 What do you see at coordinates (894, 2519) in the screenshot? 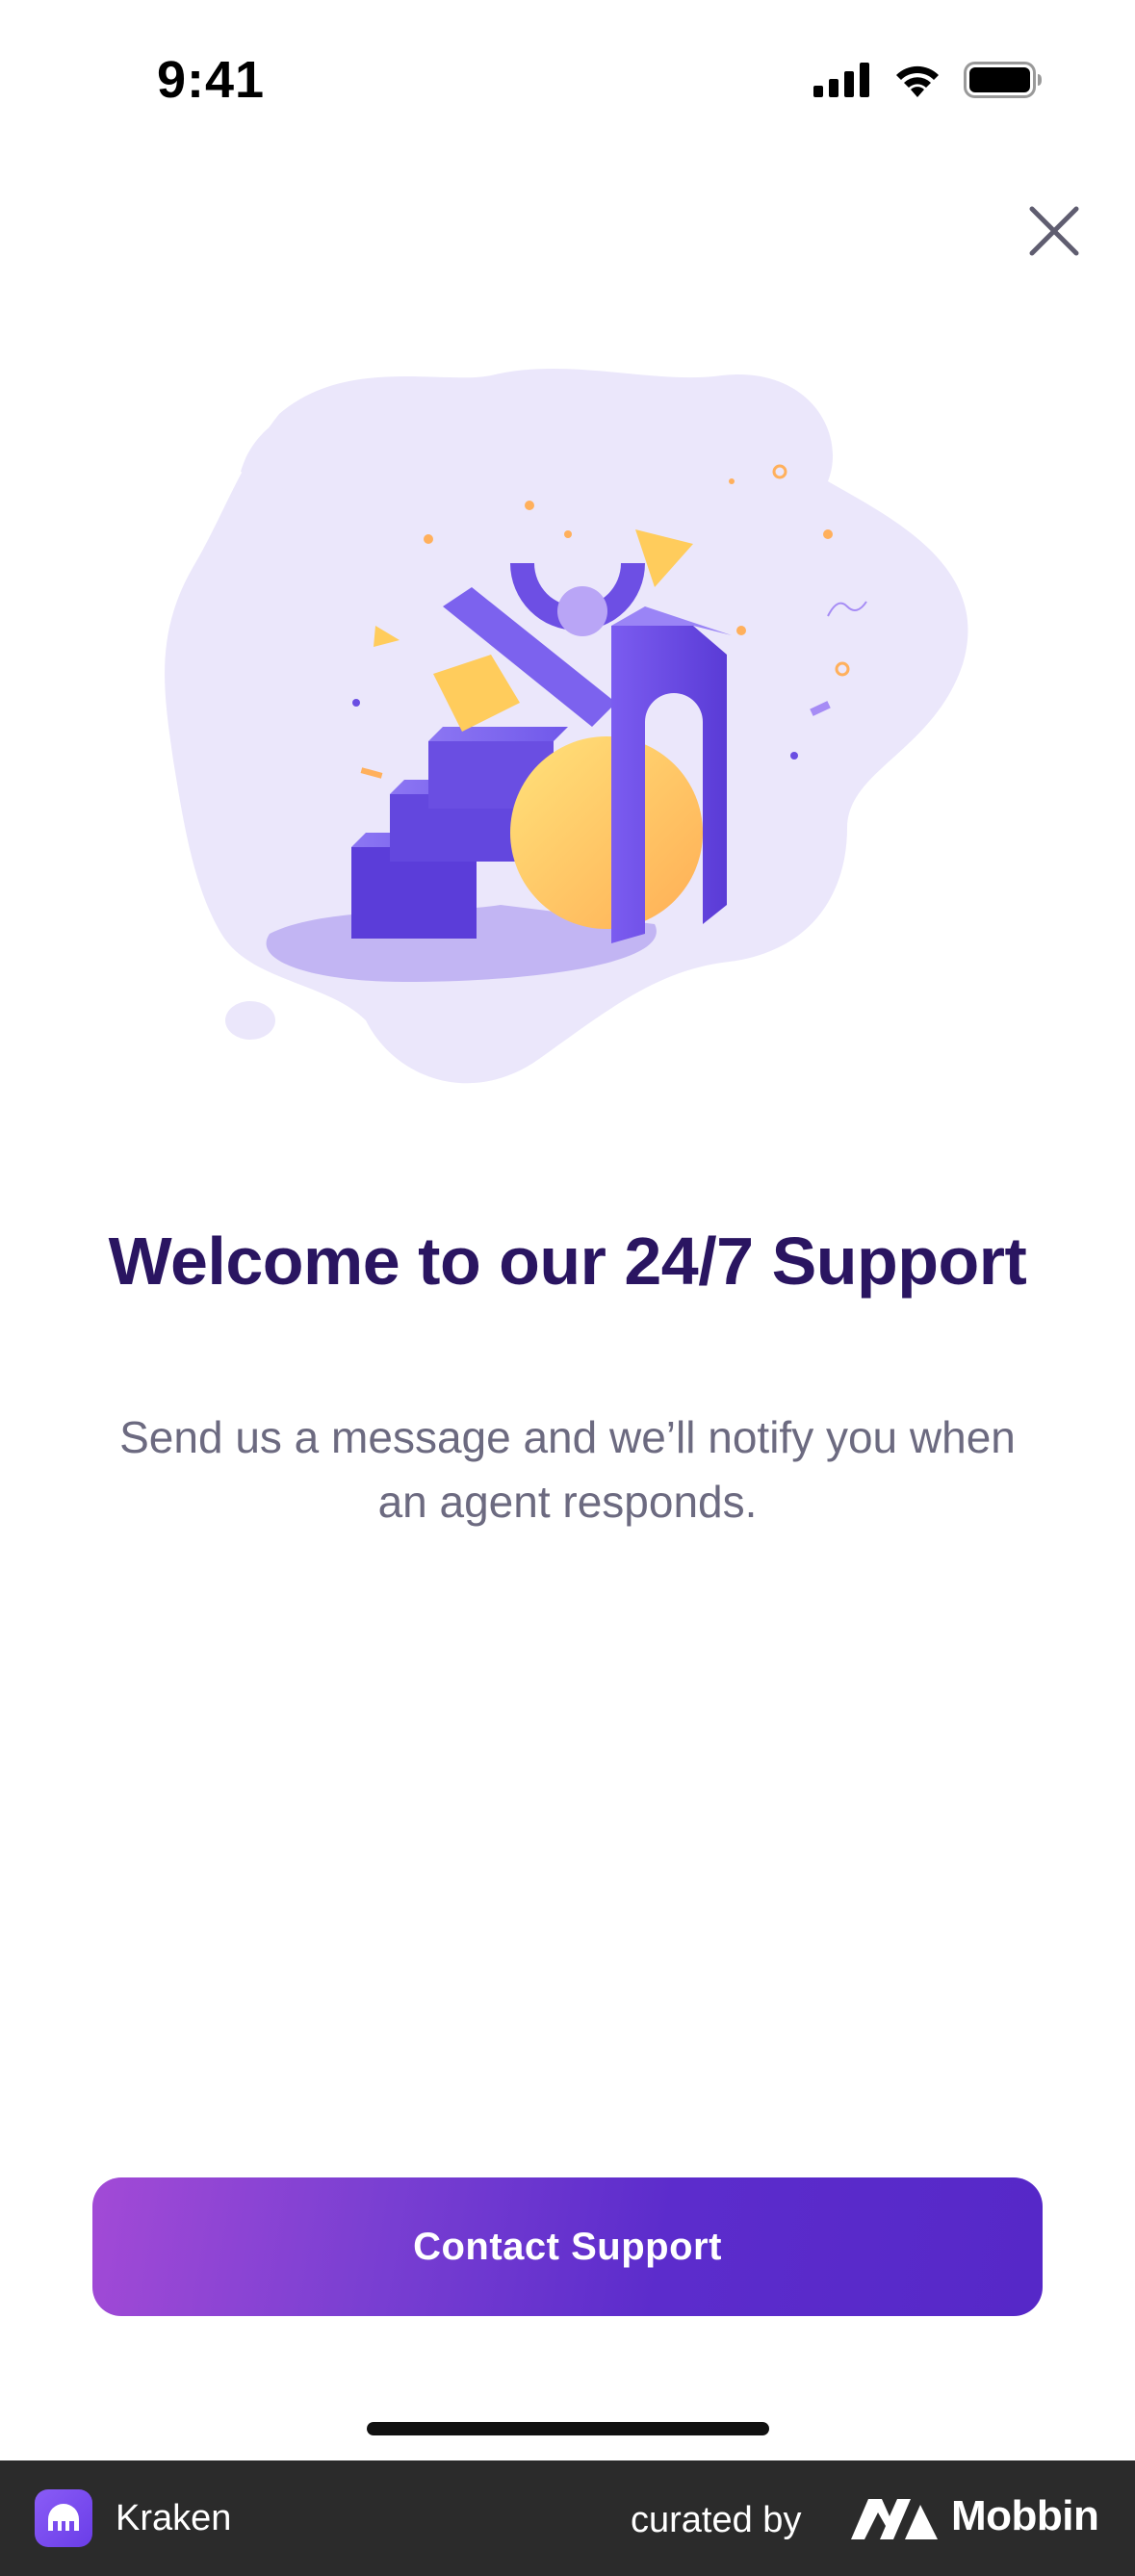
I see `mobbin-logo-icon` at bounding box center [894, 2519].